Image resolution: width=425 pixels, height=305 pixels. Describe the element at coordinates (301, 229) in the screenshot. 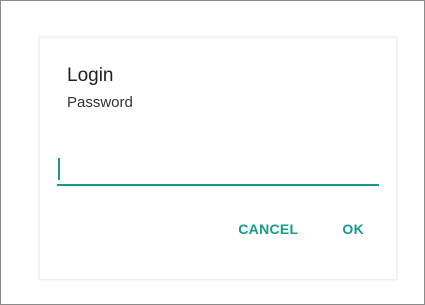

I see `dialog-actions: CANCEL OK` at that location.